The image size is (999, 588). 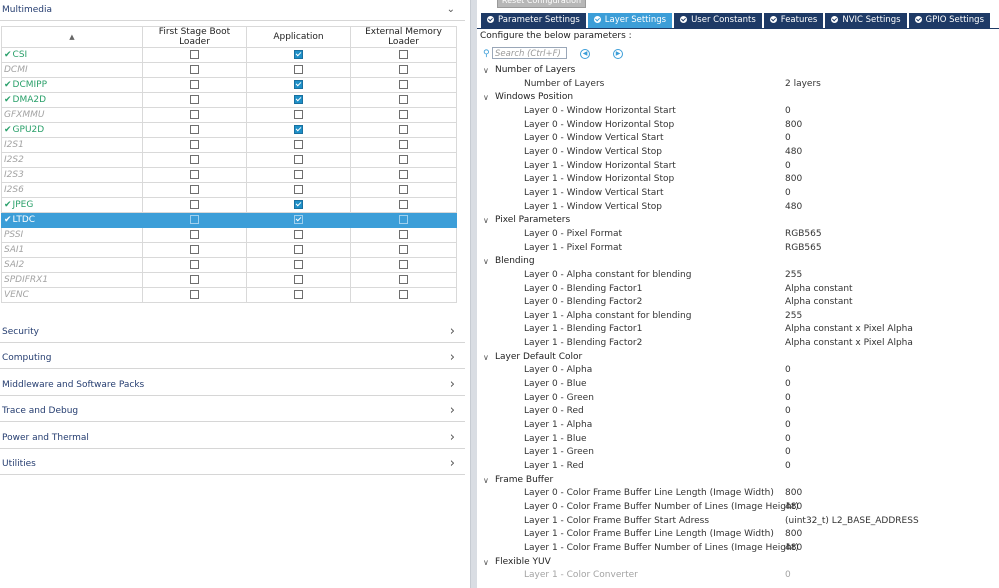 I want to click on search-input: Search (Ctrl+F), so click(x=529, y=53).